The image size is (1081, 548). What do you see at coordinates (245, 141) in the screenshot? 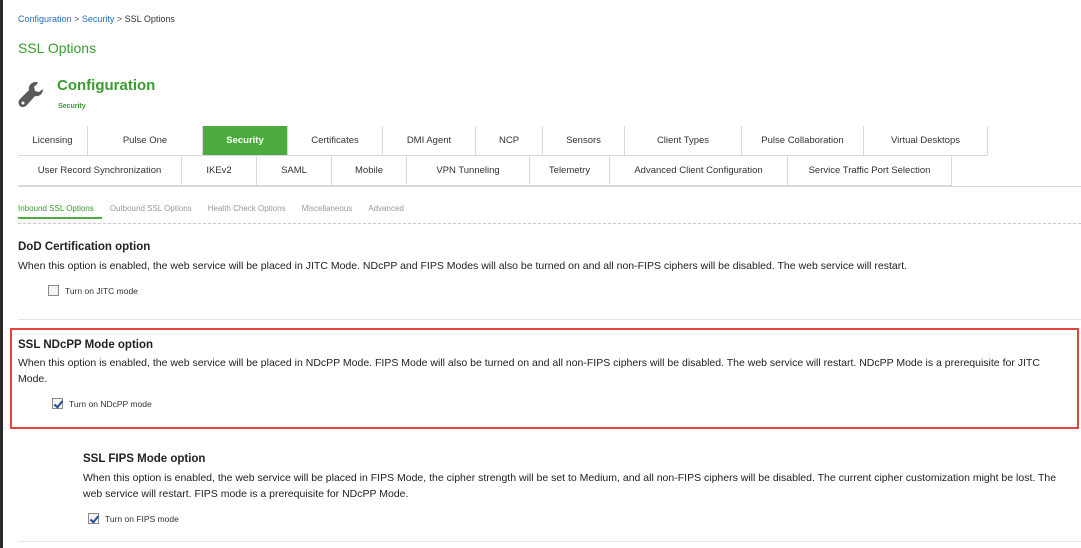
I see `tab-security: Security` at bounding box center [245, 141].